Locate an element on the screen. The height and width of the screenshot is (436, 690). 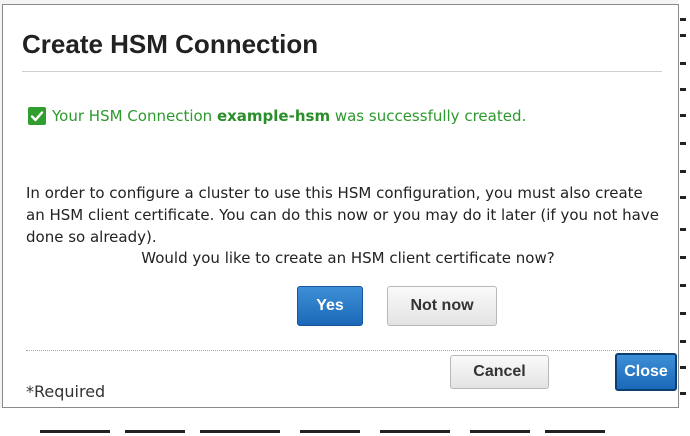
cancel-button: Cancel is located at coordinates (499, 372).